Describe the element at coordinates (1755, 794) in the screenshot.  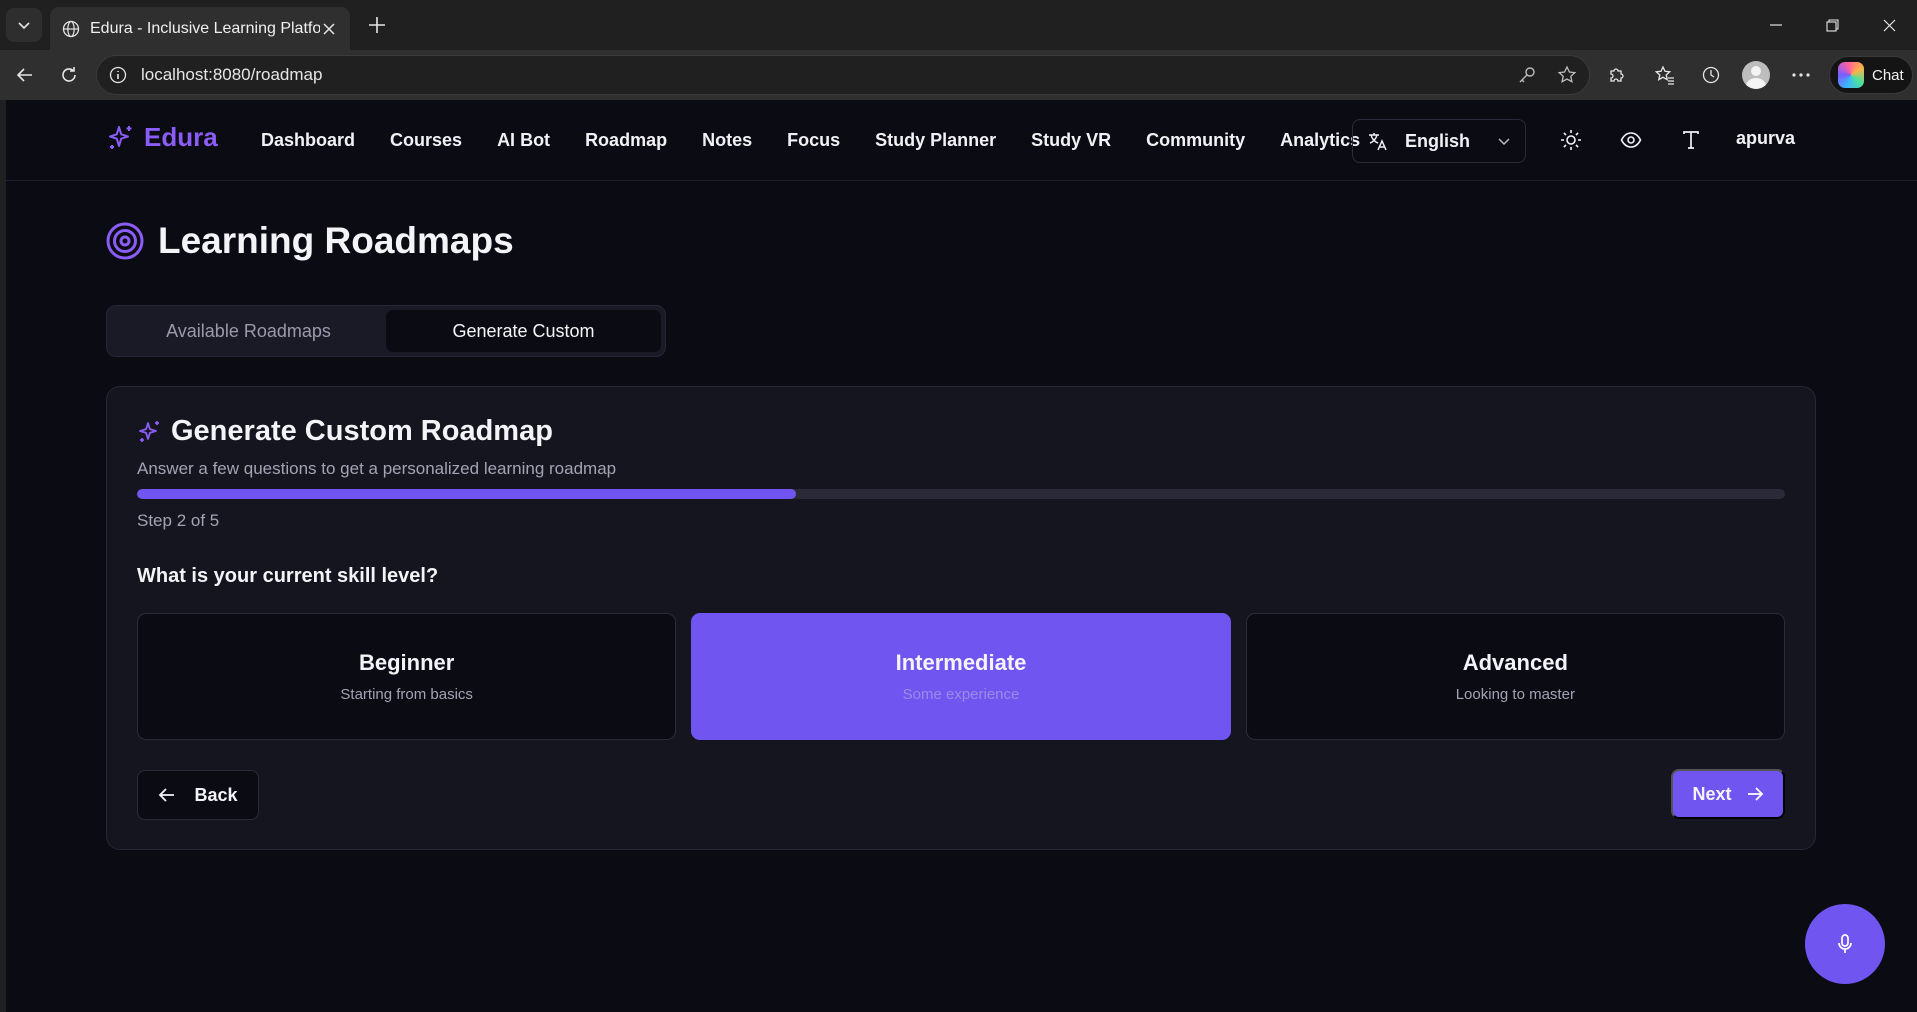
I see `arrow-right-icon` at that location.